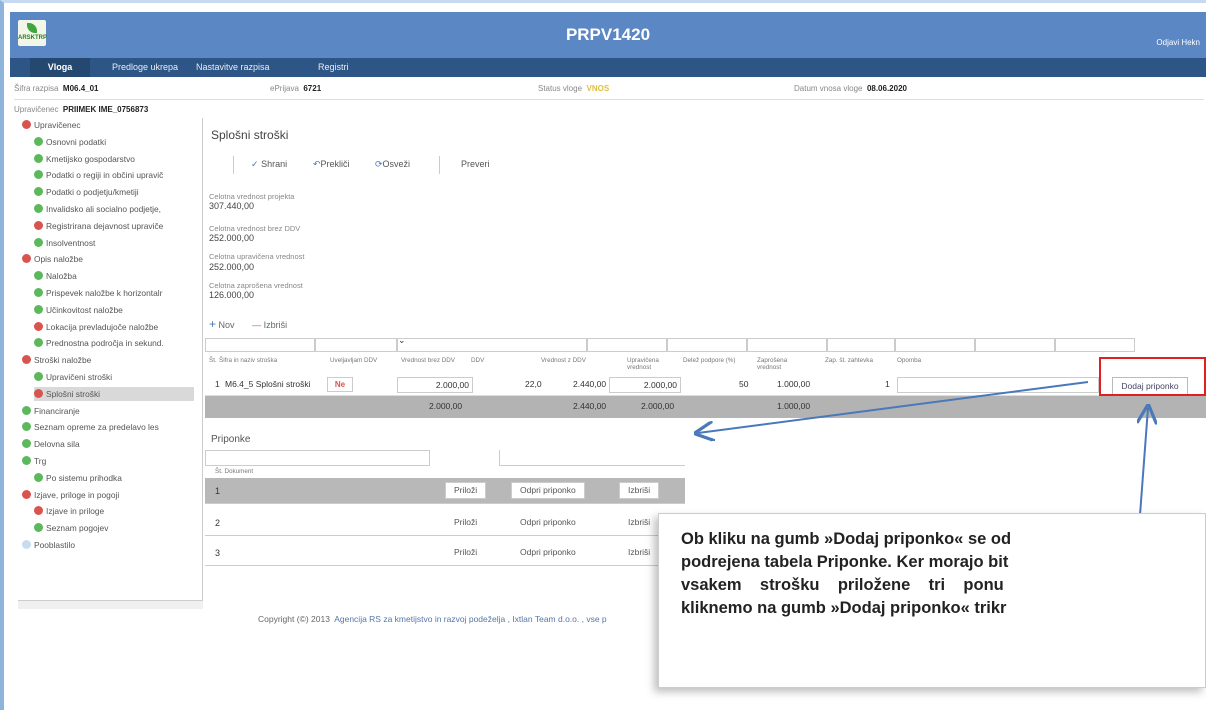 The image size is (1206, 710). Describe the element at coordinates (90, 158) in the screenshot. I see `sidebar-item-label: Kmetijsko gospodarstvo` at that location.